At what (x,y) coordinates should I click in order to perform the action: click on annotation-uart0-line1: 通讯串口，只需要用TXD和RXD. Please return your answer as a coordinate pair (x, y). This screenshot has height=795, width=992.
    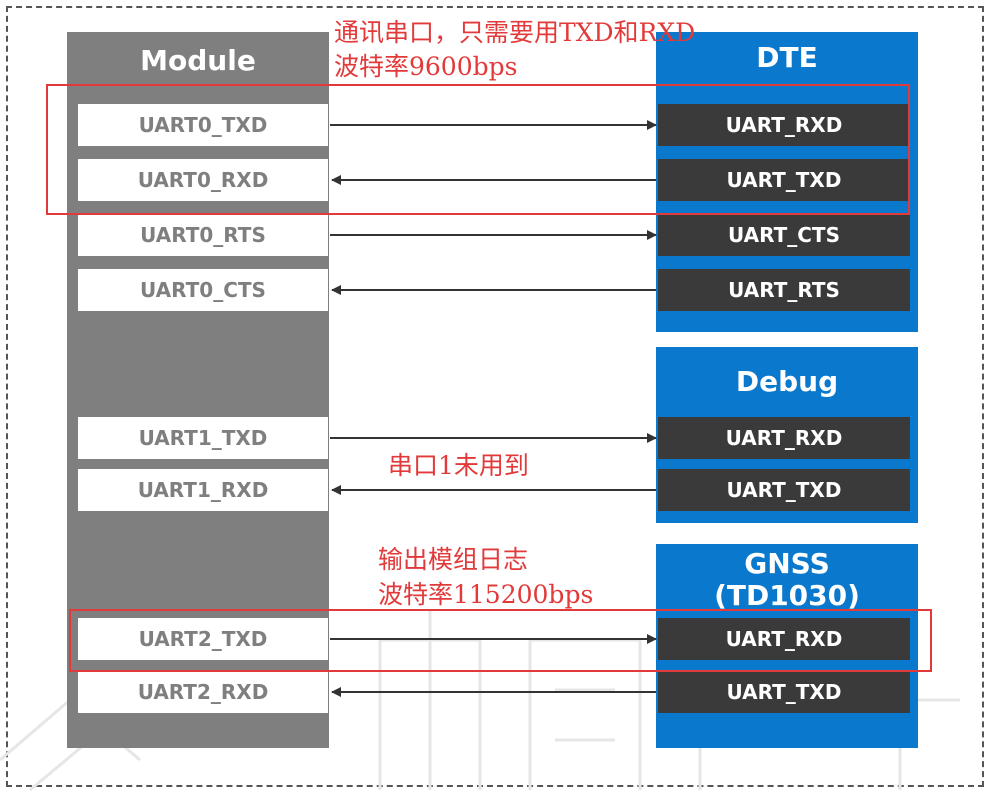
    Looking at the image, I should click on (515, 32).